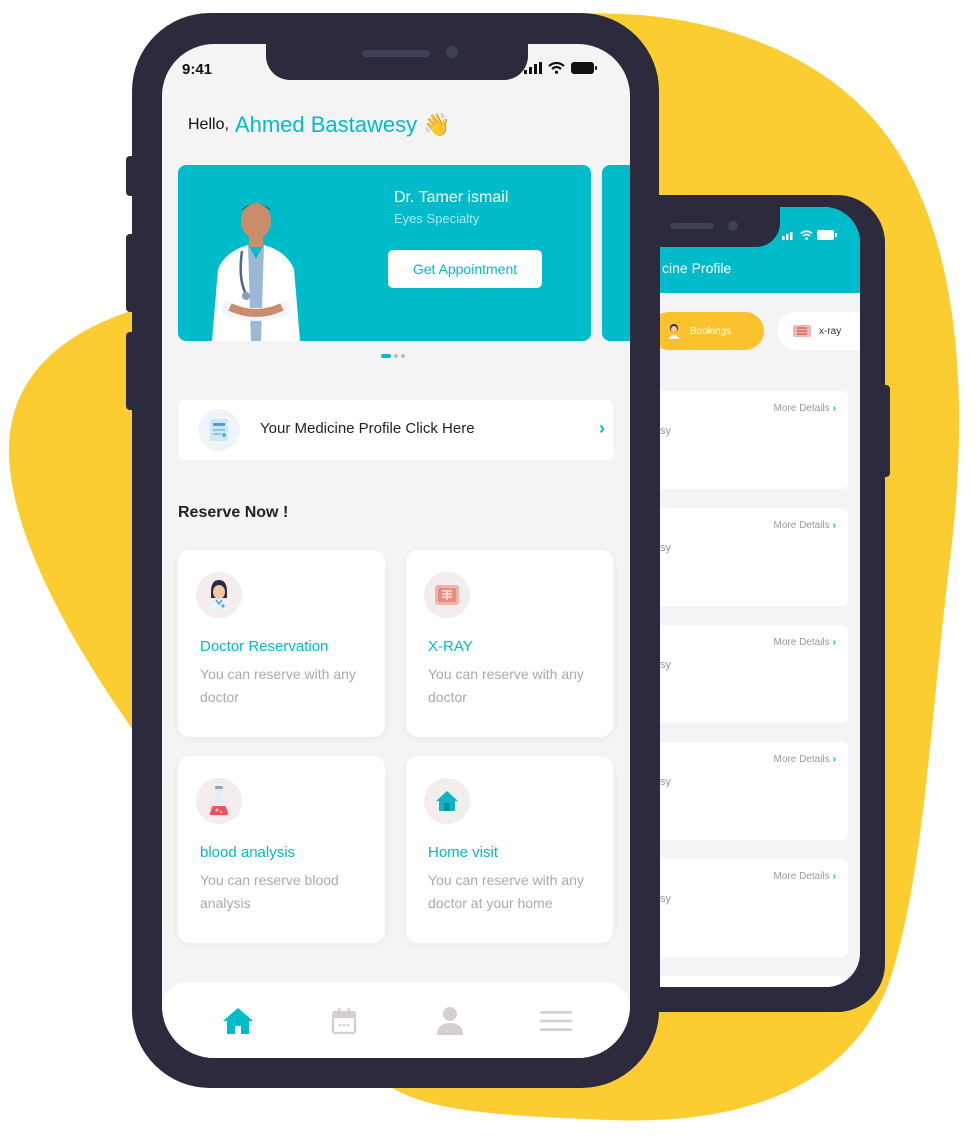 This screenshot has height=1137, width=979. I want to click on medical-report-icon, so click(219, 430).